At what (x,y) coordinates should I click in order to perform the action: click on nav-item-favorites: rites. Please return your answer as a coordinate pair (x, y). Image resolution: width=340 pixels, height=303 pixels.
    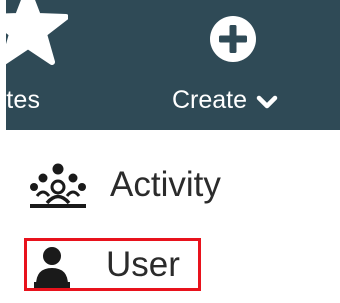
    Looking at the image, I should click on (51, 65).